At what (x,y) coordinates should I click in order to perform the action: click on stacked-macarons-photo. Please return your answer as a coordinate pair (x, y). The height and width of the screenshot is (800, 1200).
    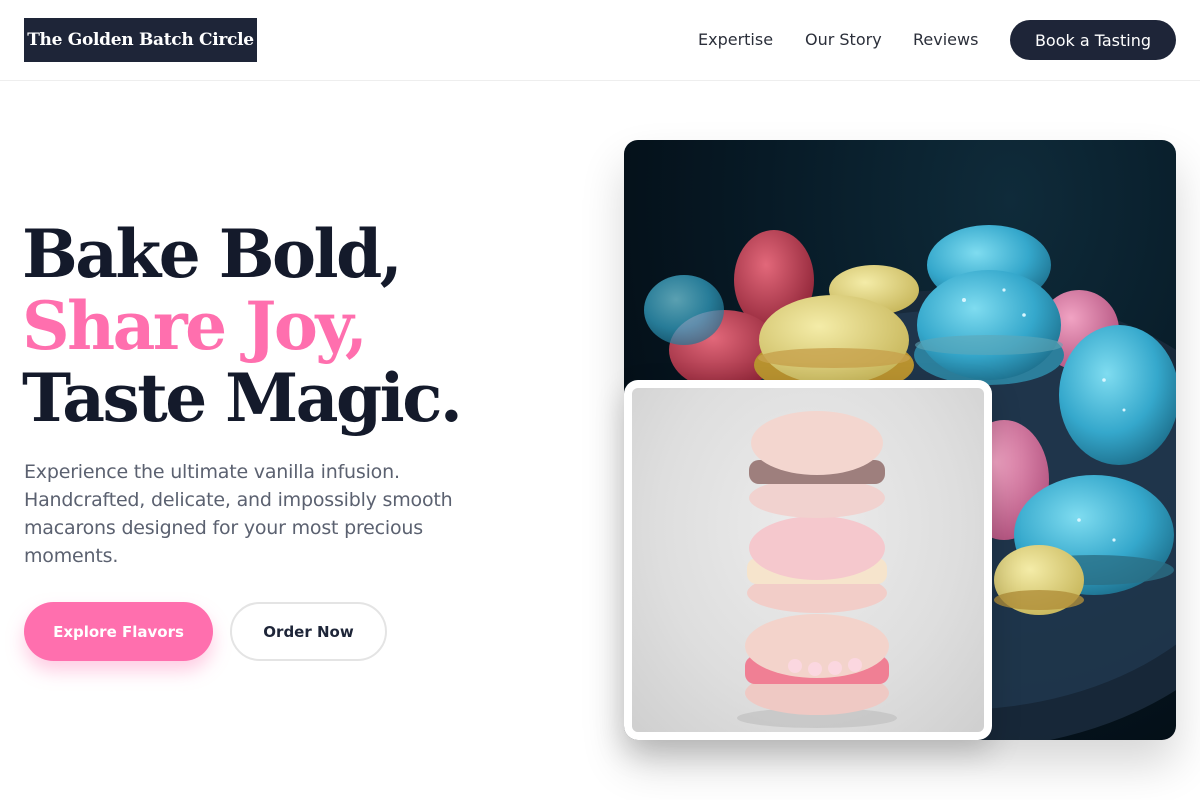
    Looking at the image, I should click on (808, 560).